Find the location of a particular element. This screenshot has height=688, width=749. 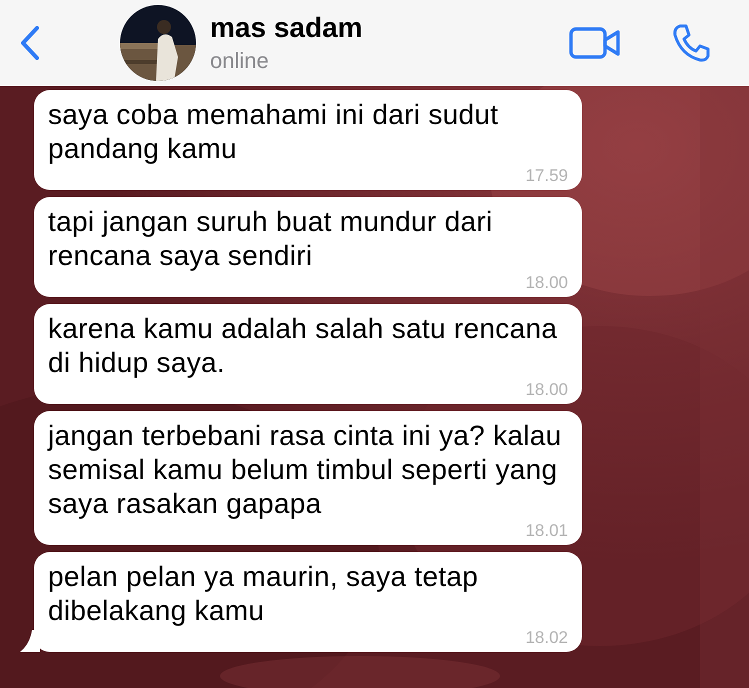

message-text: karena kamu adalah salah satu rencana di hidup saya. is located at coordinates (303, 346).